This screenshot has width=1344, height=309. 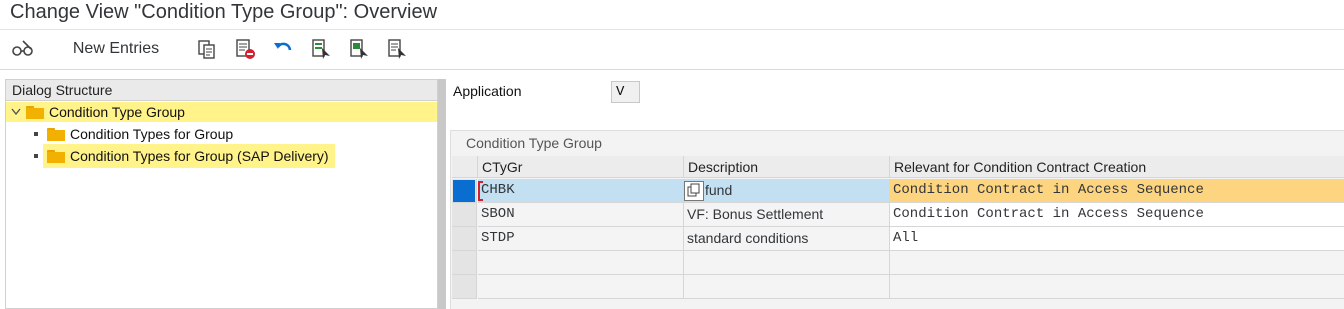 I want to click on deselect-all-button, so click(x=397, y=49).